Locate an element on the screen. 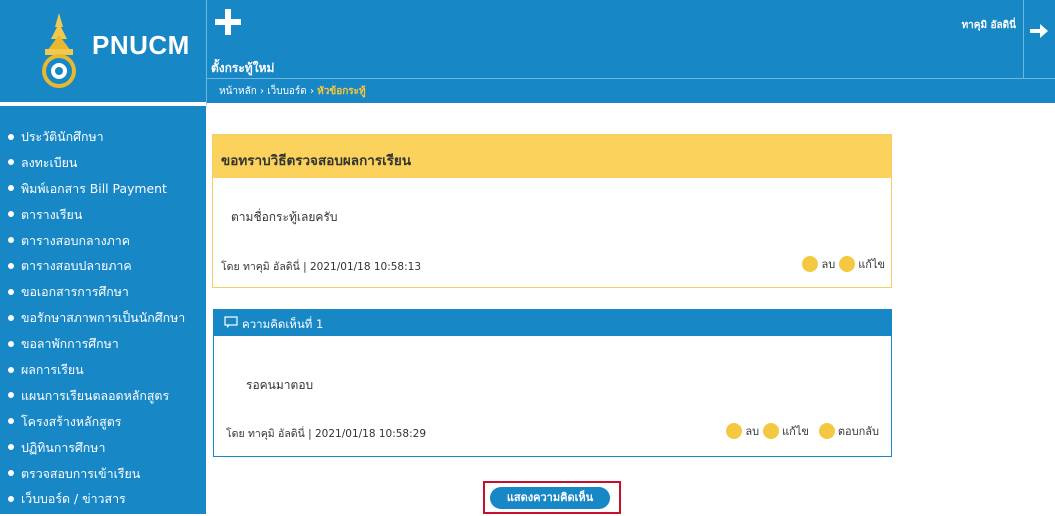 This screenshot has width=1055, height=516. reply-button: ตอบกลับ is located at coordinates (848, 431).